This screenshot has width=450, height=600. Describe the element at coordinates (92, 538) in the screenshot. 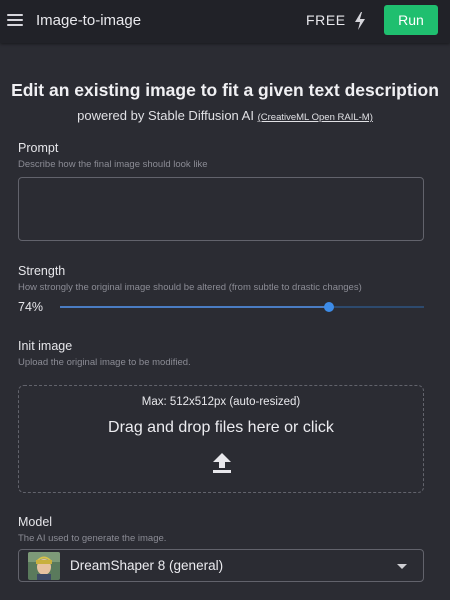

I see `model-description: The AI used to generate the image.` at that location.